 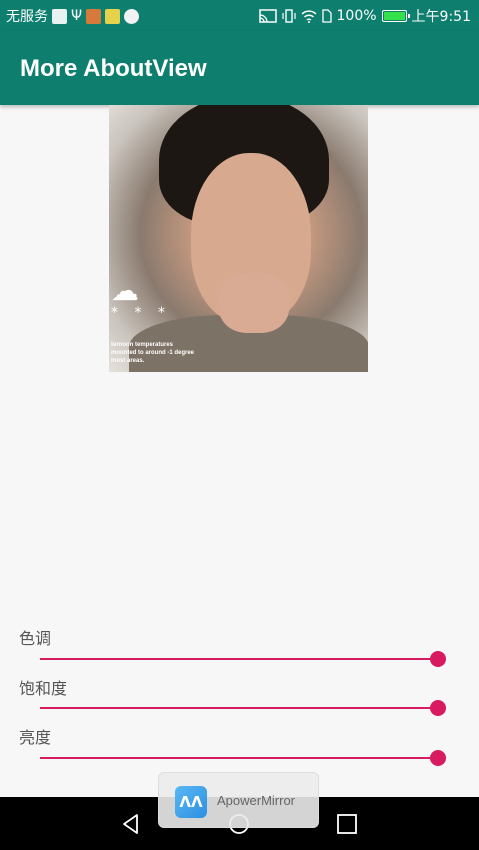 I want to click on usb-icon: Ψ, so click(x=77, y=16).